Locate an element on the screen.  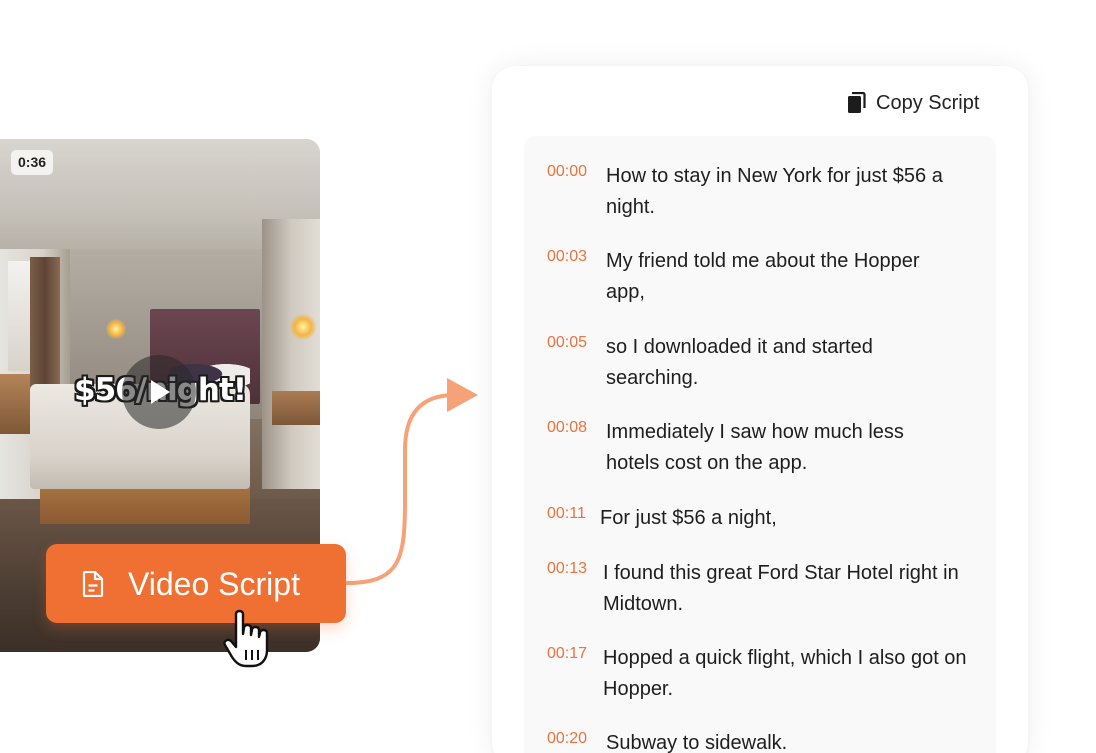
thumbnail-right-wall is located at coordinates (291, 354).